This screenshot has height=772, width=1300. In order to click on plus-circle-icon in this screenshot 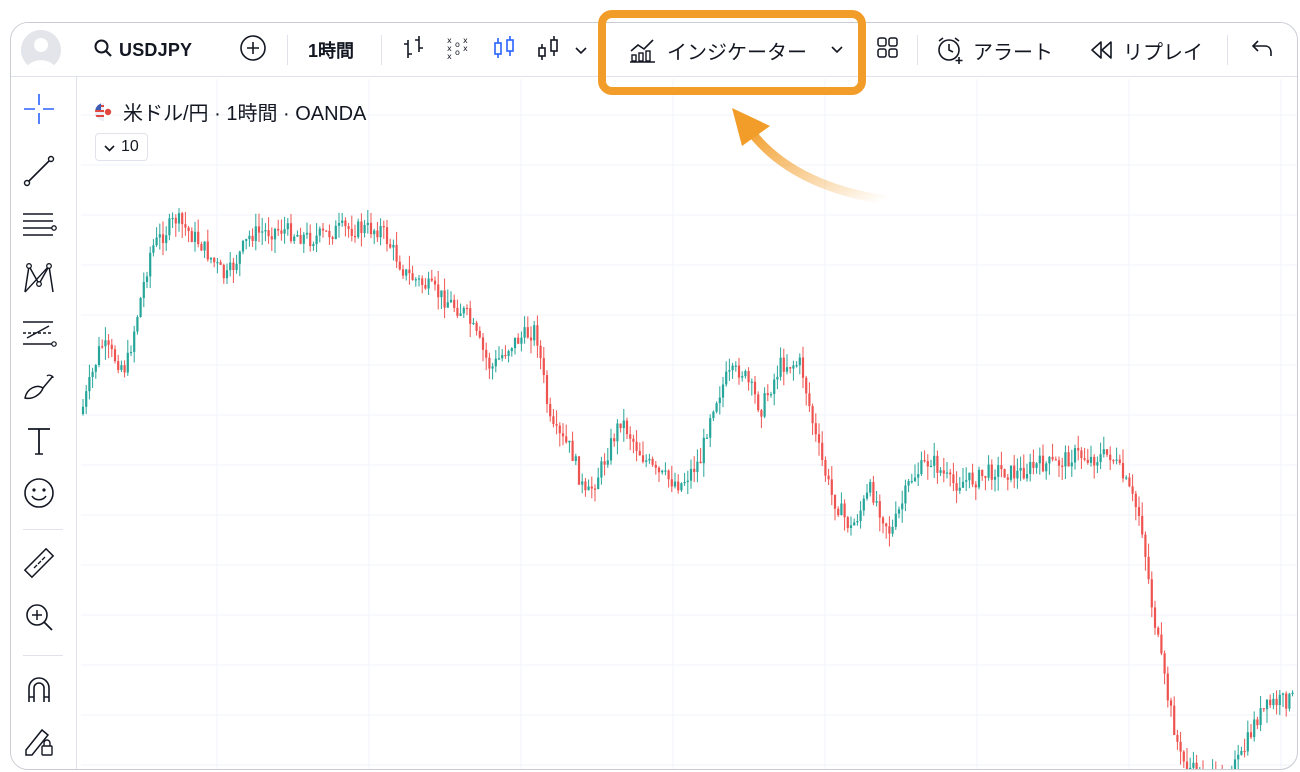, I will do `click(253, 50)`.